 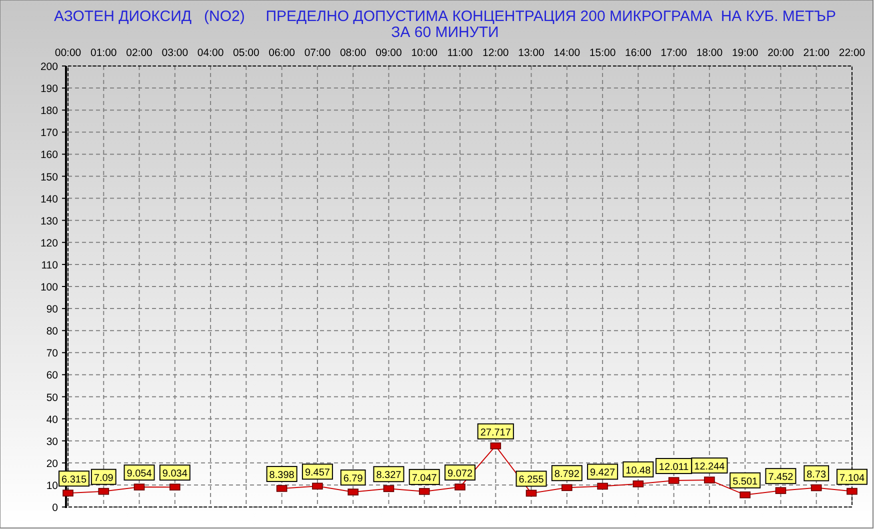 I want to click on x-tick-label: 03:00, so click(x=175, y=53).